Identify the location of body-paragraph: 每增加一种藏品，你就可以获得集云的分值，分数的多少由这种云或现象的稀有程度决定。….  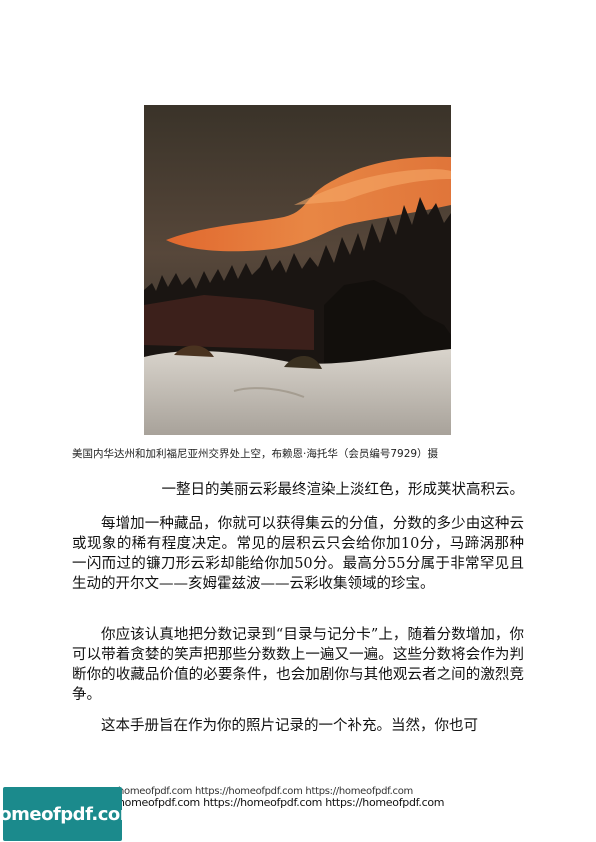
(298, 554).